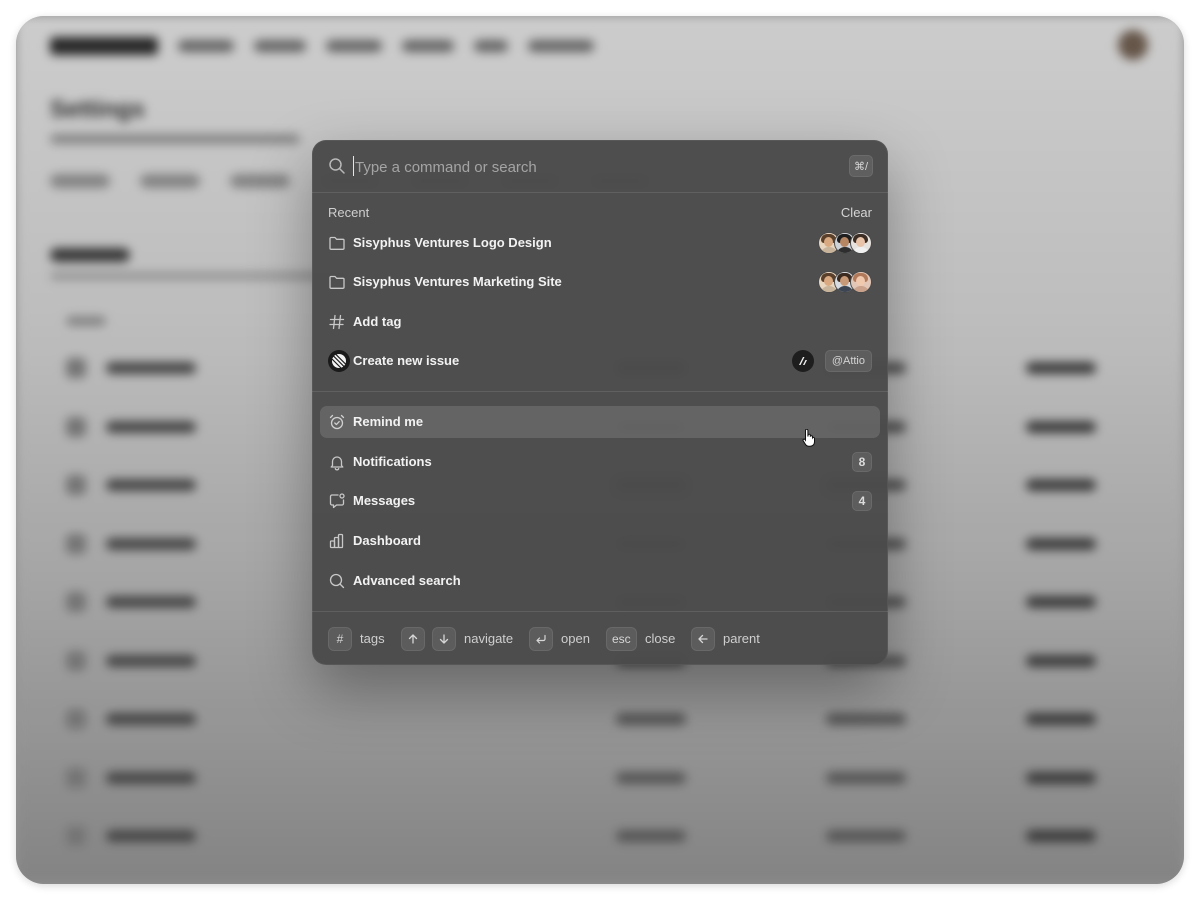  What do you see at coordinates (377, 321) in the screenshot?
I see `add-tag-label: Add tag` at bounding box center [377, 321].